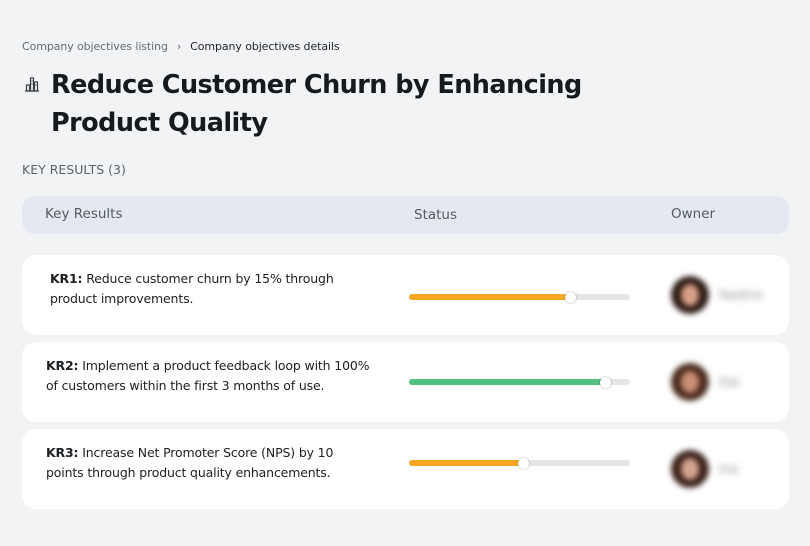 The height and width of the screenshot is (546, 810). I want to click on building-chart-icon, so click(32, 84).